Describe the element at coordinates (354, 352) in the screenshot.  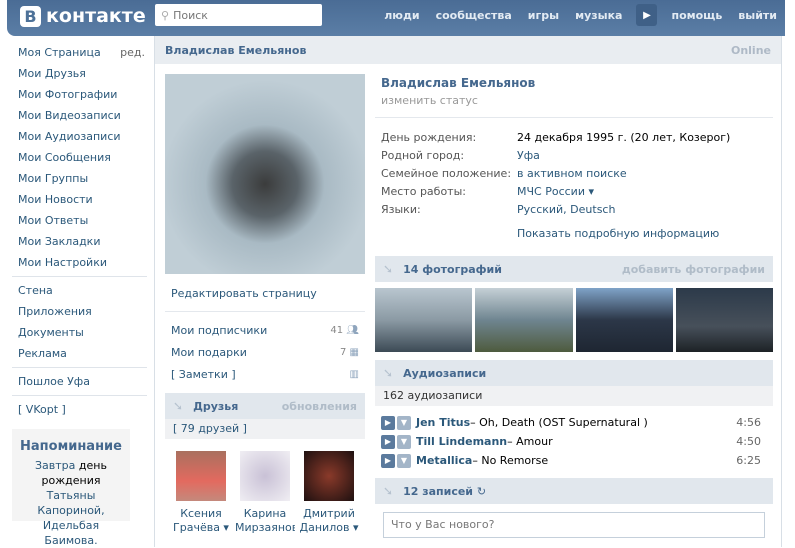
I see `gift-icon: ▦` at that location.